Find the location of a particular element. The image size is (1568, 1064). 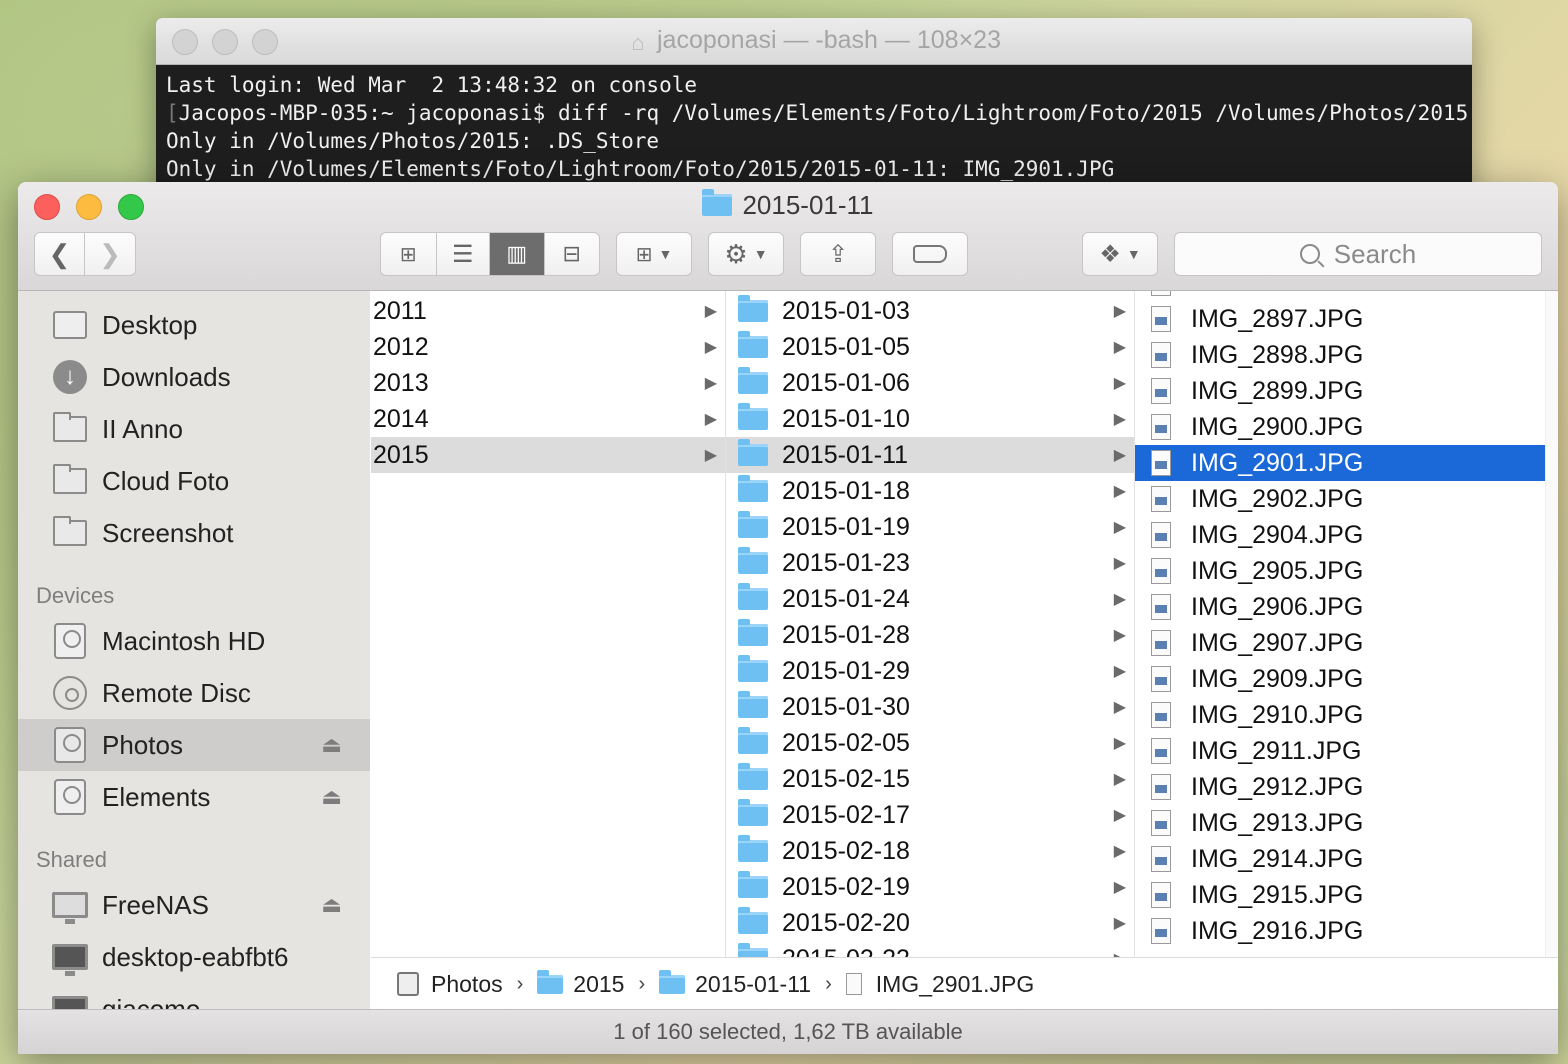

dropbox-button: ❖ ▼ is located at coordinates (1120, 254).